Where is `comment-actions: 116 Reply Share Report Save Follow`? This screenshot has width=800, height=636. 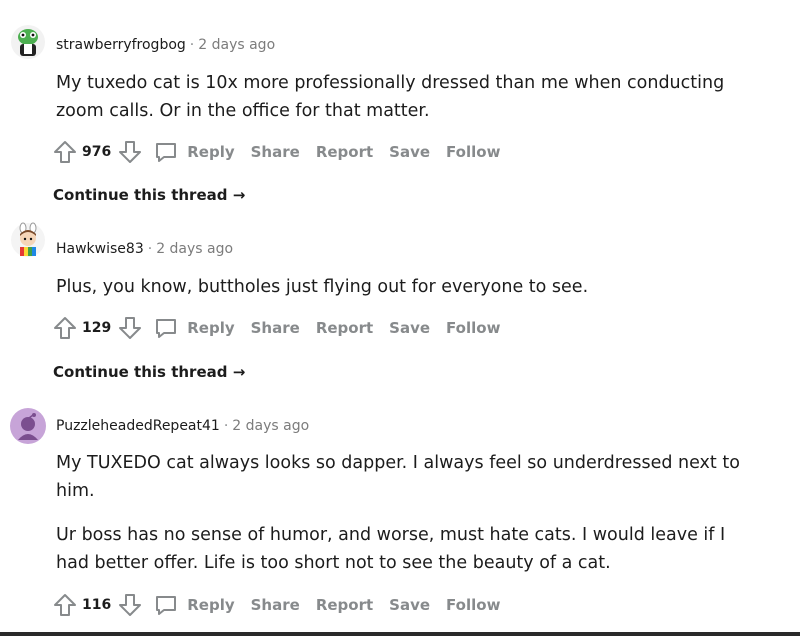 comment-actions: 116 Reply Share Report Save Follow is located at coordinates (276, 605).